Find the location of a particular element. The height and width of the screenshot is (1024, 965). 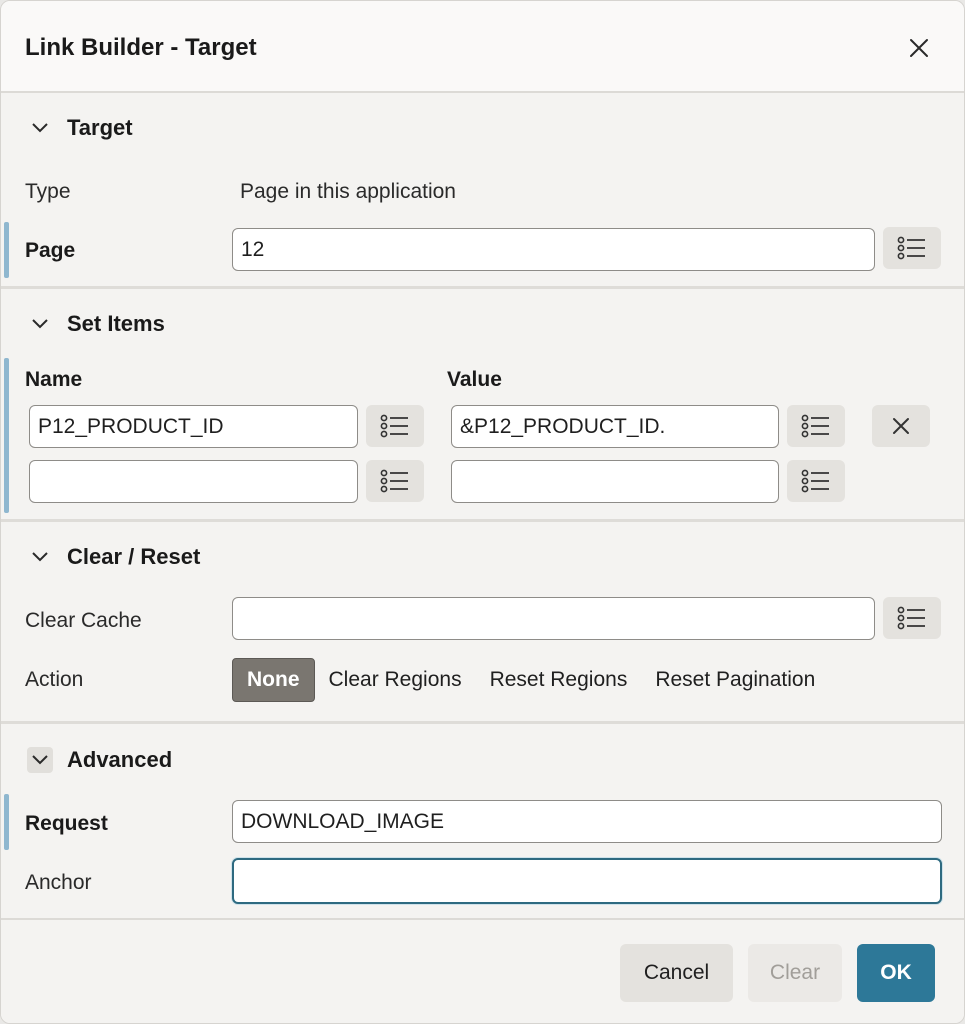

dialog-footer: Cancel Clear OK is located at coordinates (482, 970).